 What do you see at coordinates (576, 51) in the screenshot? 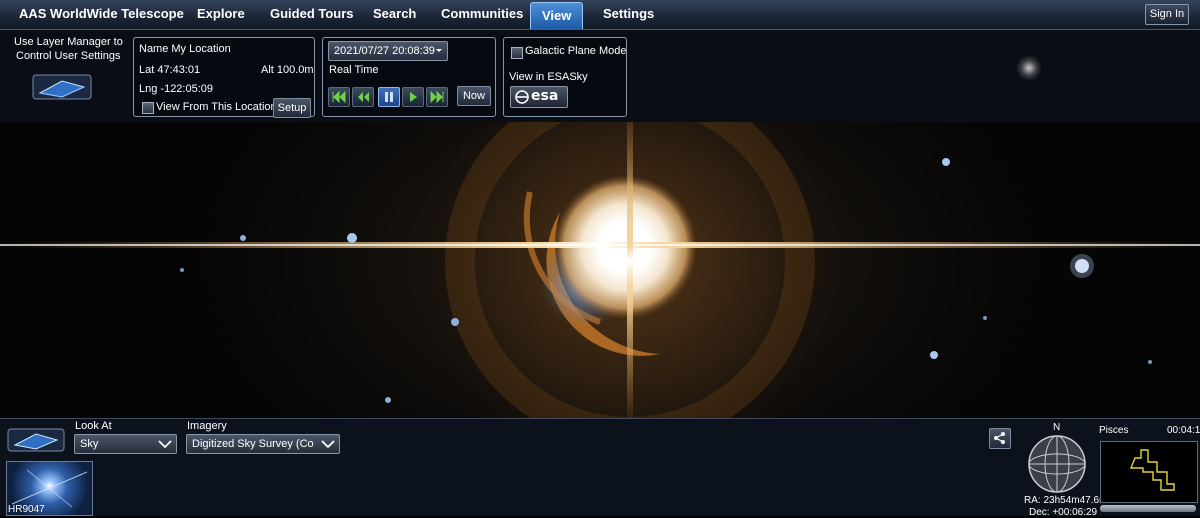
I see `galactic-plane-mode-label: Galactic Plane Mode` at bounding box center [576, 51].